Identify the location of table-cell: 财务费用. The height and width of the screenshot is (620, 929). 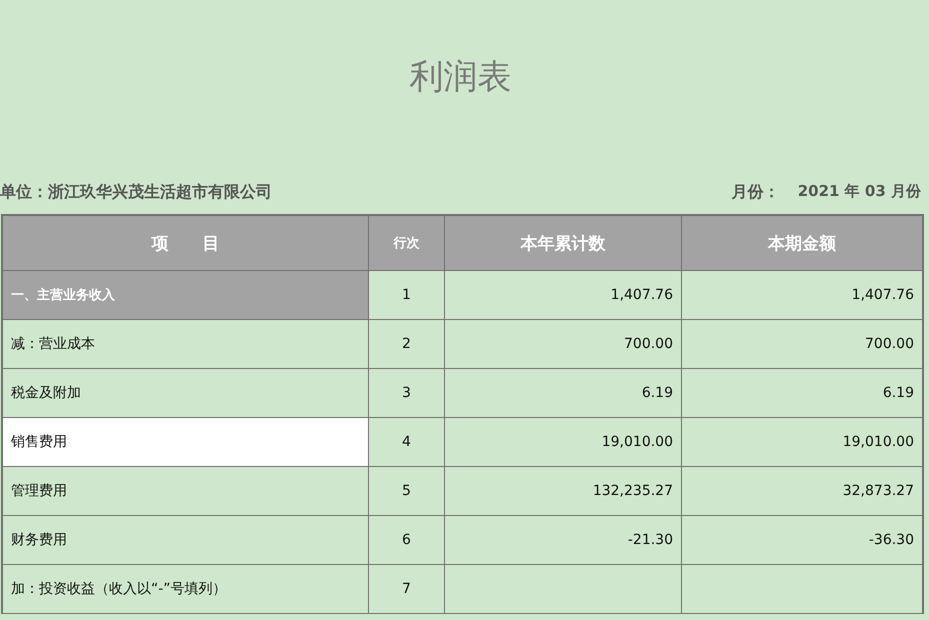
(186, 540).